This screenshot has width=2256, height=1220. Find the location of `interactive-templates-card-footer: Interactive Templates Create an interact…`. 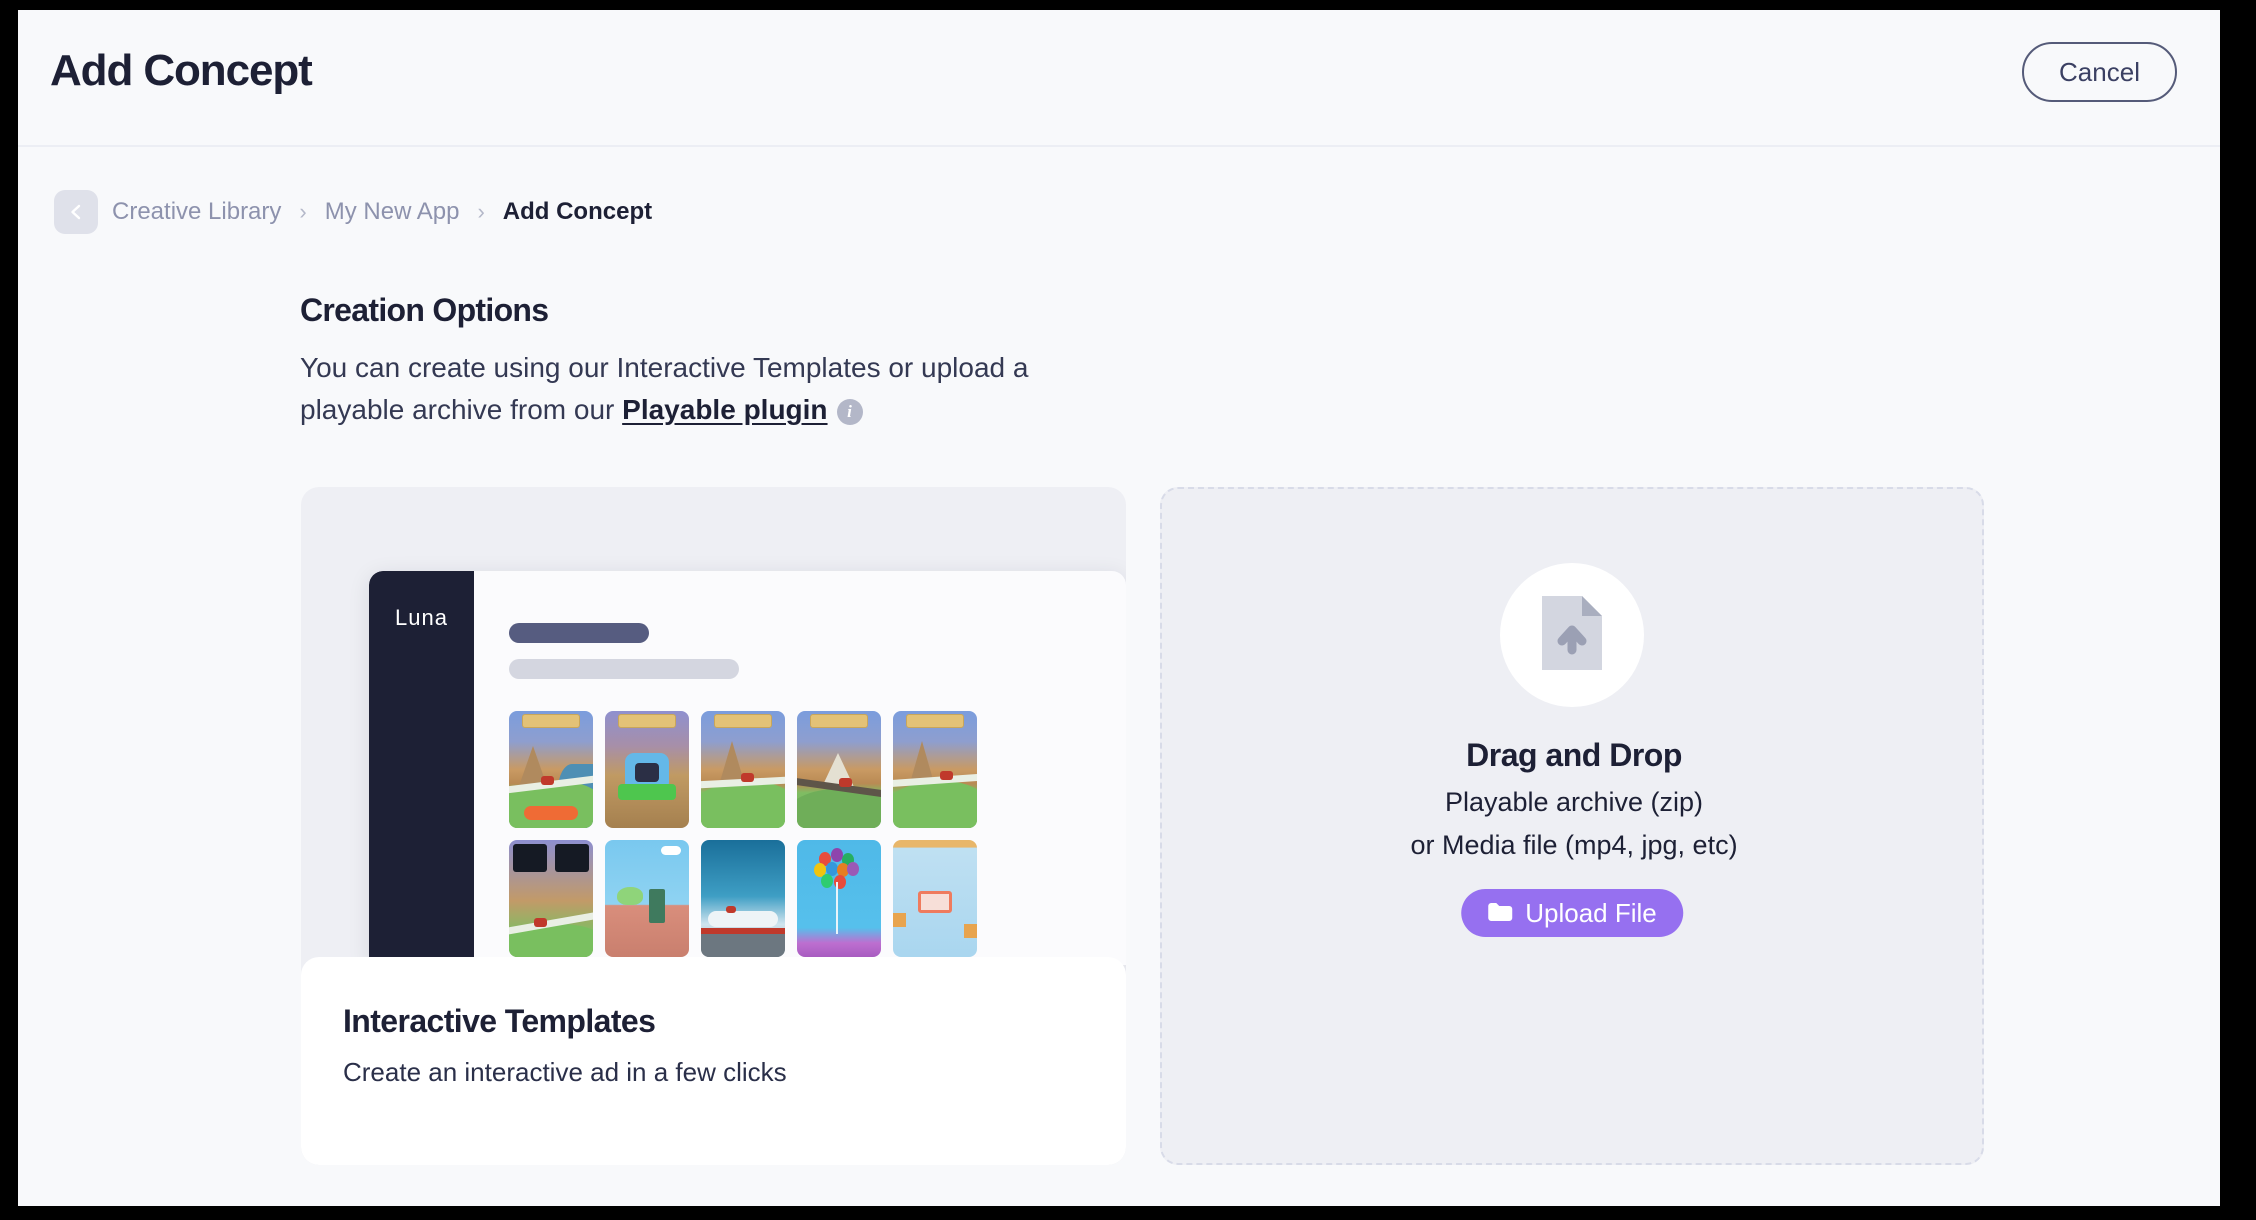

interactive-templates-card-footer: Interactive Templates Create an interact… is located at coordinates (713, 1061).